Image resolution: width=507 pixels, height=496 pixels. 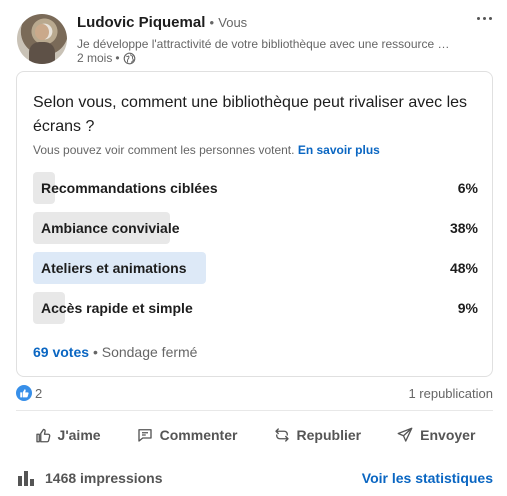 I want to click on reactions-count: 2, so click(x=38, y=393).